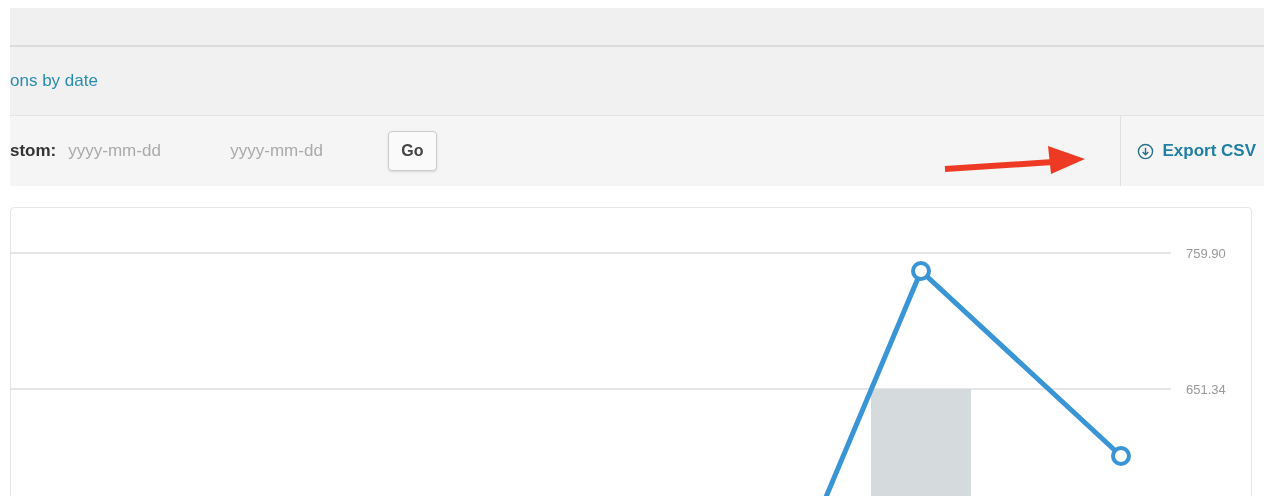 The height and width of the screenshot is (496, 1264). What do you see at coordinates (1146, 151) in the screenshot?
I see `download-icon` at bounding box center [1146, 151].